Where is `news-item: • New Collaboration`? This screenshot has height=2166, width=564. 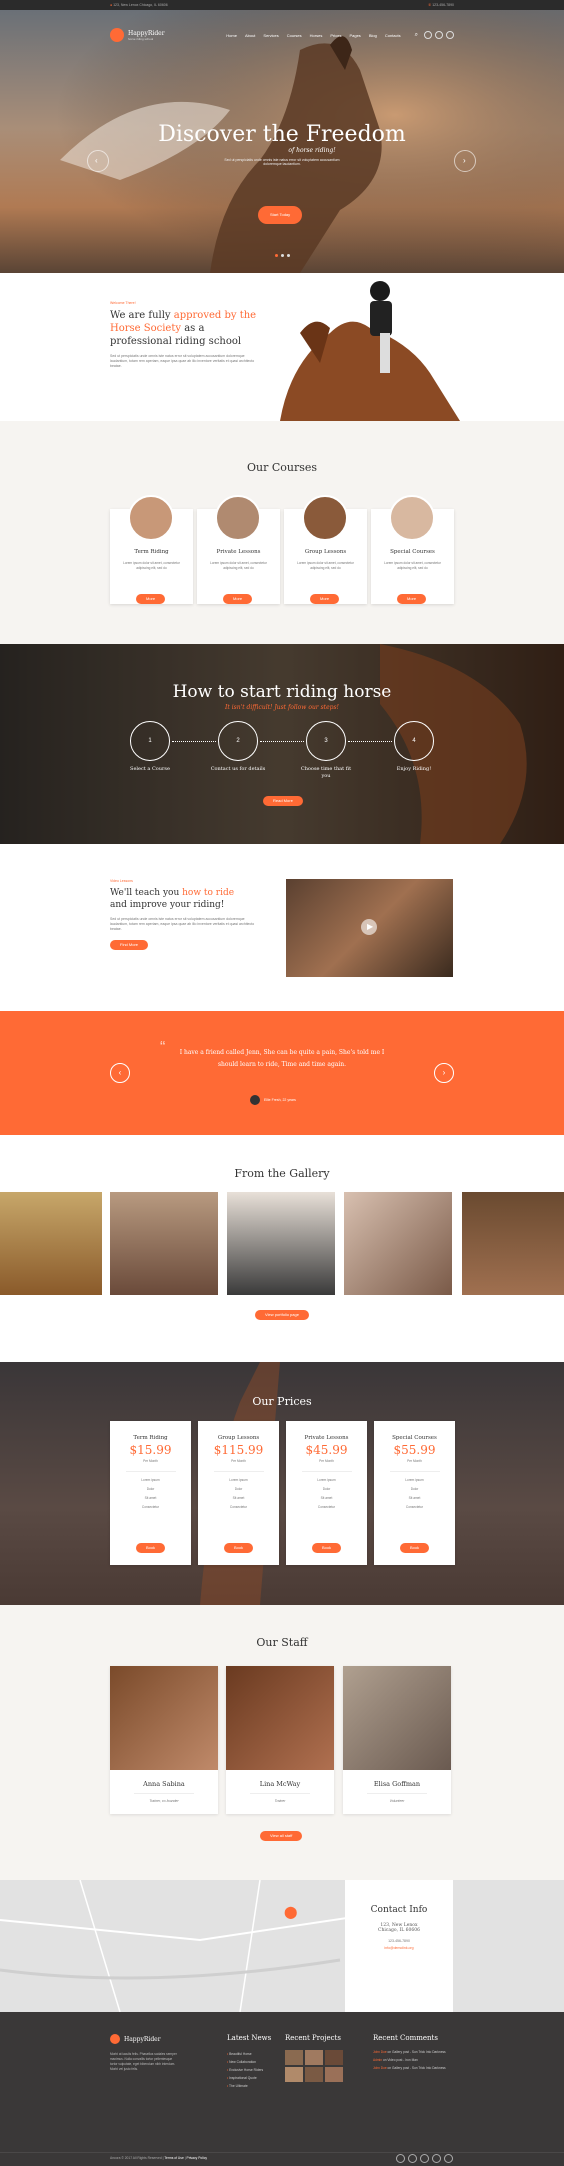 news-item: • New Collaboration is located at coordinates (254, 2062).